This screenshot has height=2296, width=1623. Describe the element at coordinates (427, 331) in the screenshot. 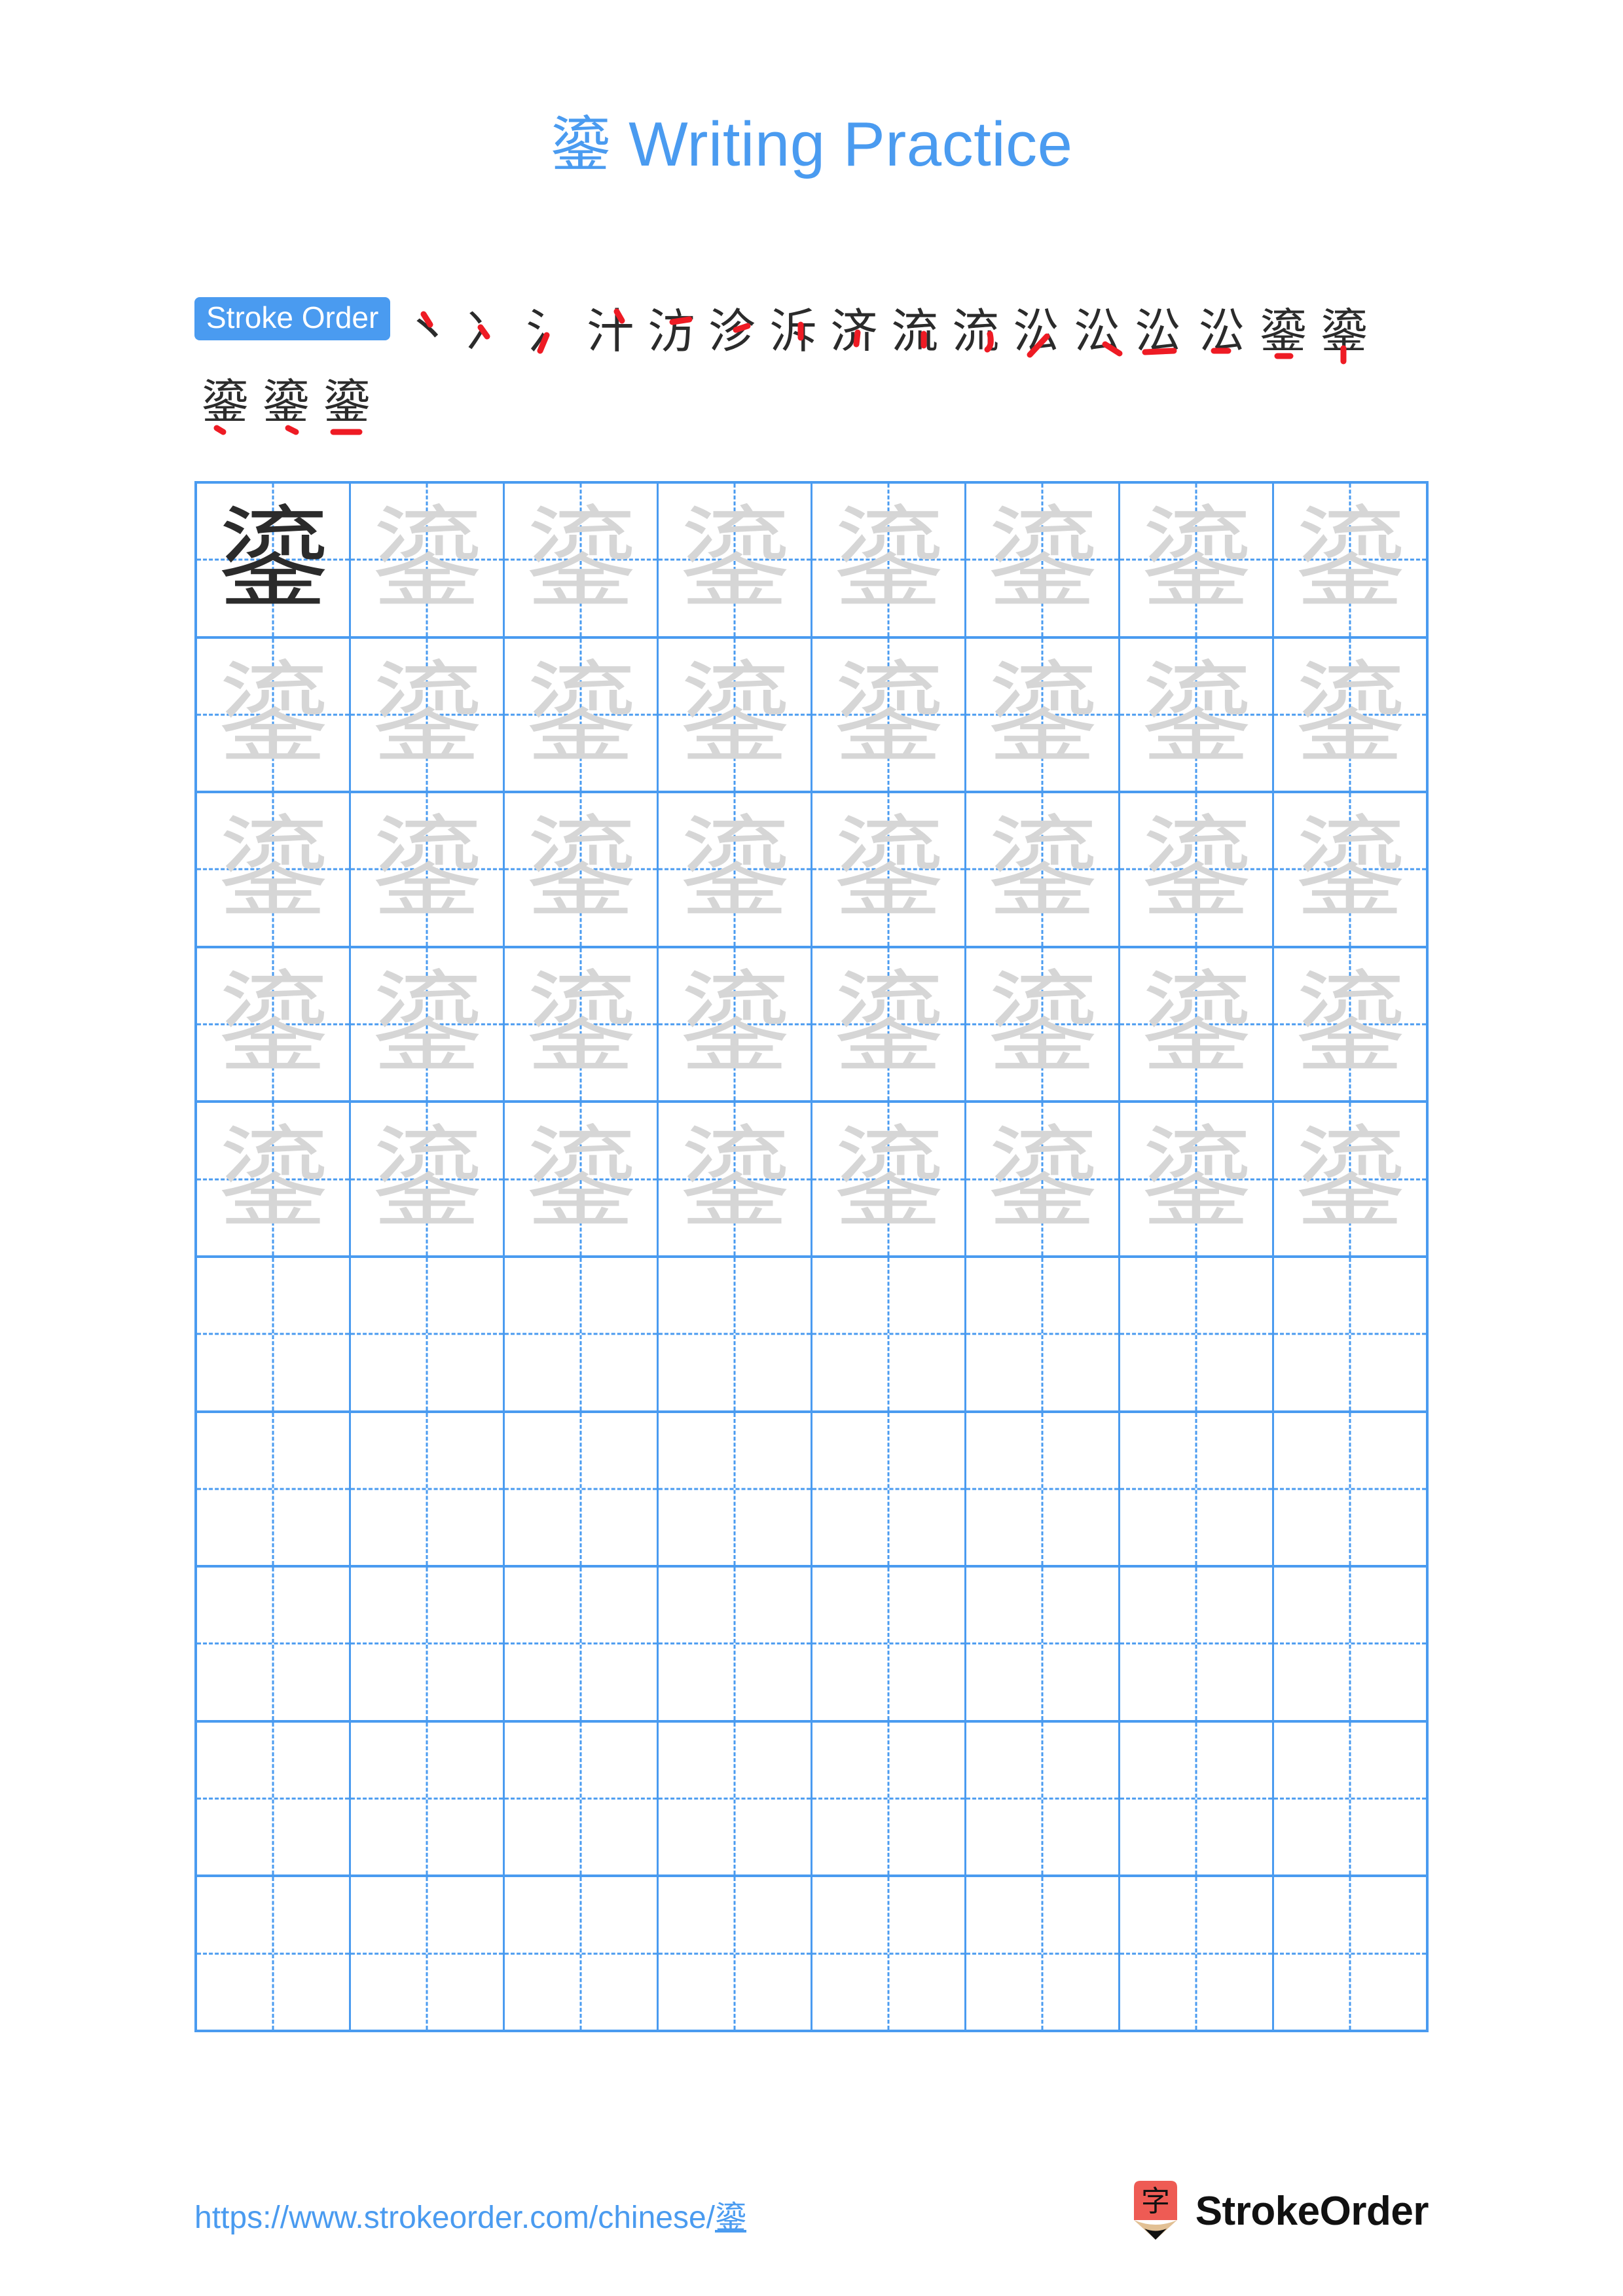

I see `stroke-order-step: 丶` at that location.